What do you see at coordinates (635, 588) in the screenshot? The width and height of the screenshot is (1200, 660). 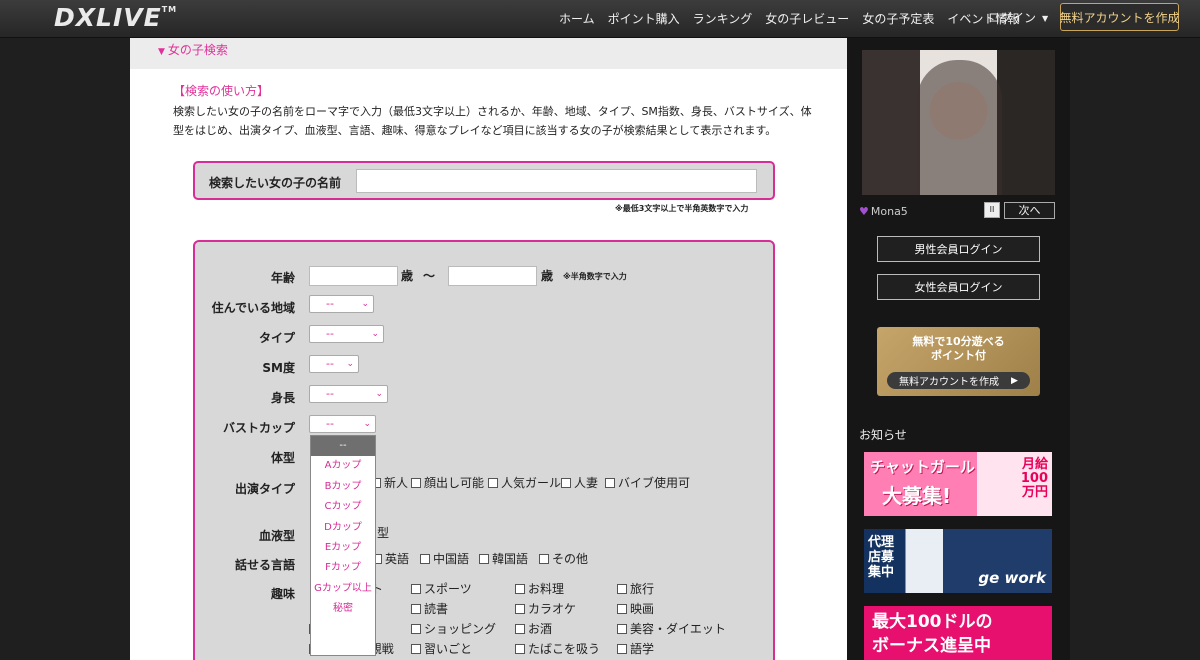 I see `hobby-travel-checkbox: 旅行` at bounding box center [635, 588].